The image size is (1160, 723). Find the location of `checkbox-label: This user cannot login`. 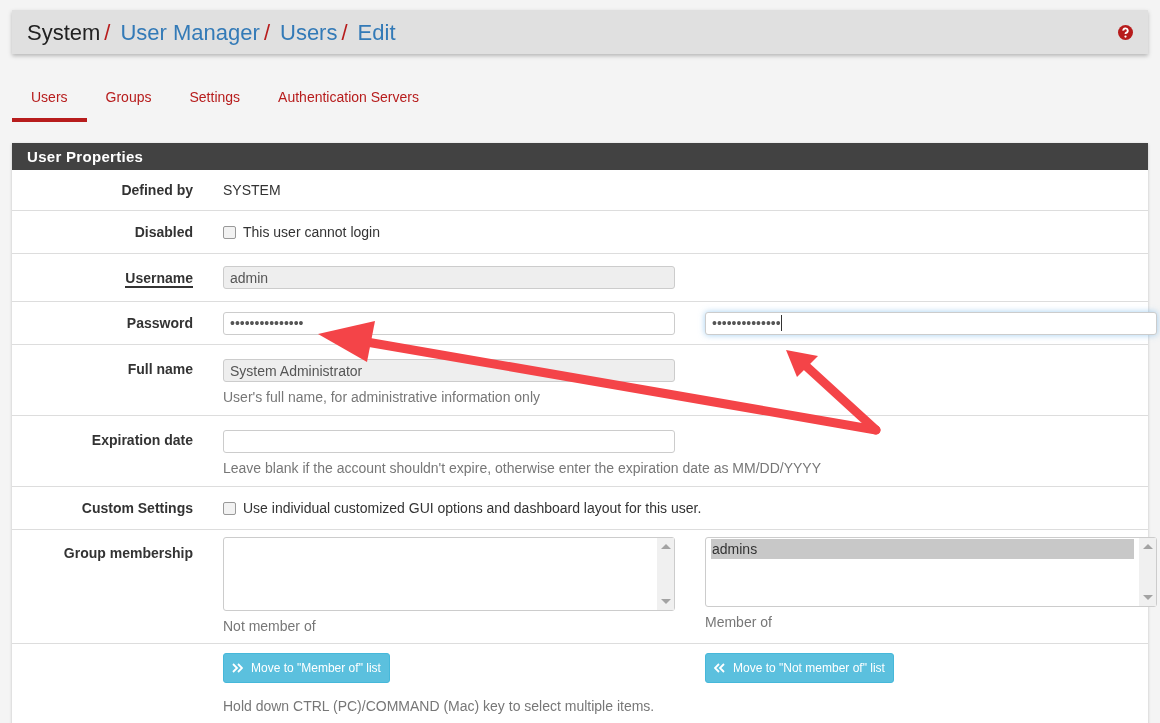

checkbox-label: This user cannot login is located at coordinates (311, 232).